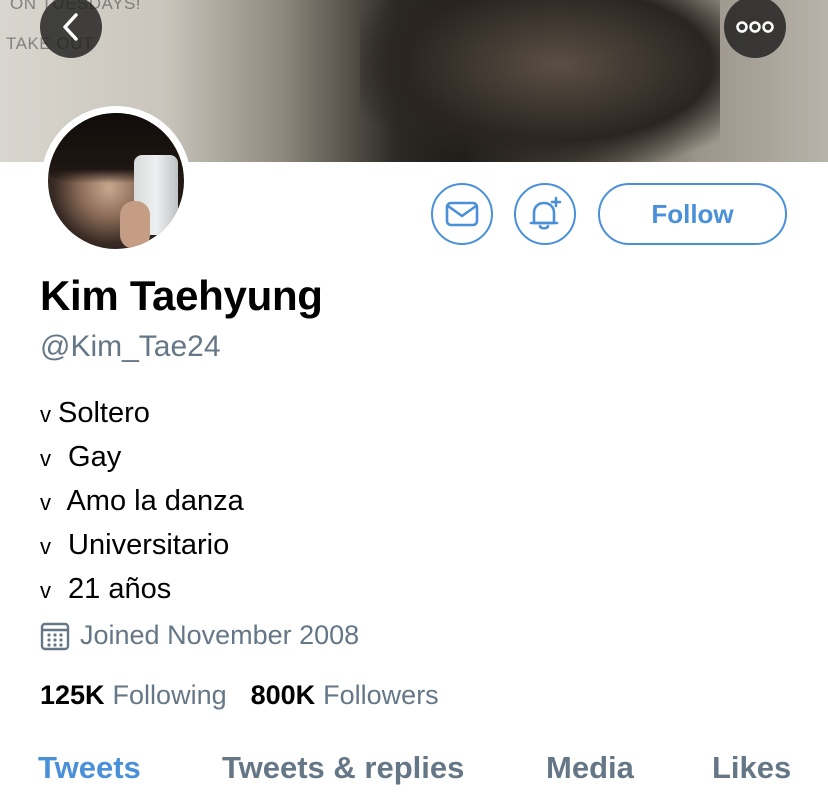 Image resolution: width=828 pixels, height=801 pixels. I want to click on bio-line: v Gay, so click(142, 458).